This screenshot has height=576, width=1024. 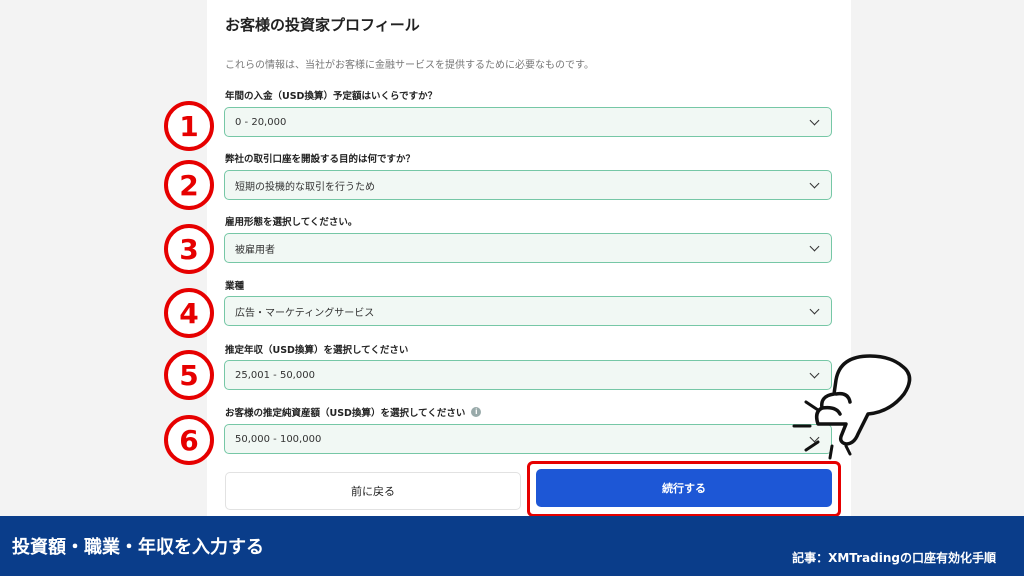 What do you see at coordinates (305, 313) in the screenshot?
I see `industry-value: 広告・マーケティングサービス` at bounding box center [305, 313].